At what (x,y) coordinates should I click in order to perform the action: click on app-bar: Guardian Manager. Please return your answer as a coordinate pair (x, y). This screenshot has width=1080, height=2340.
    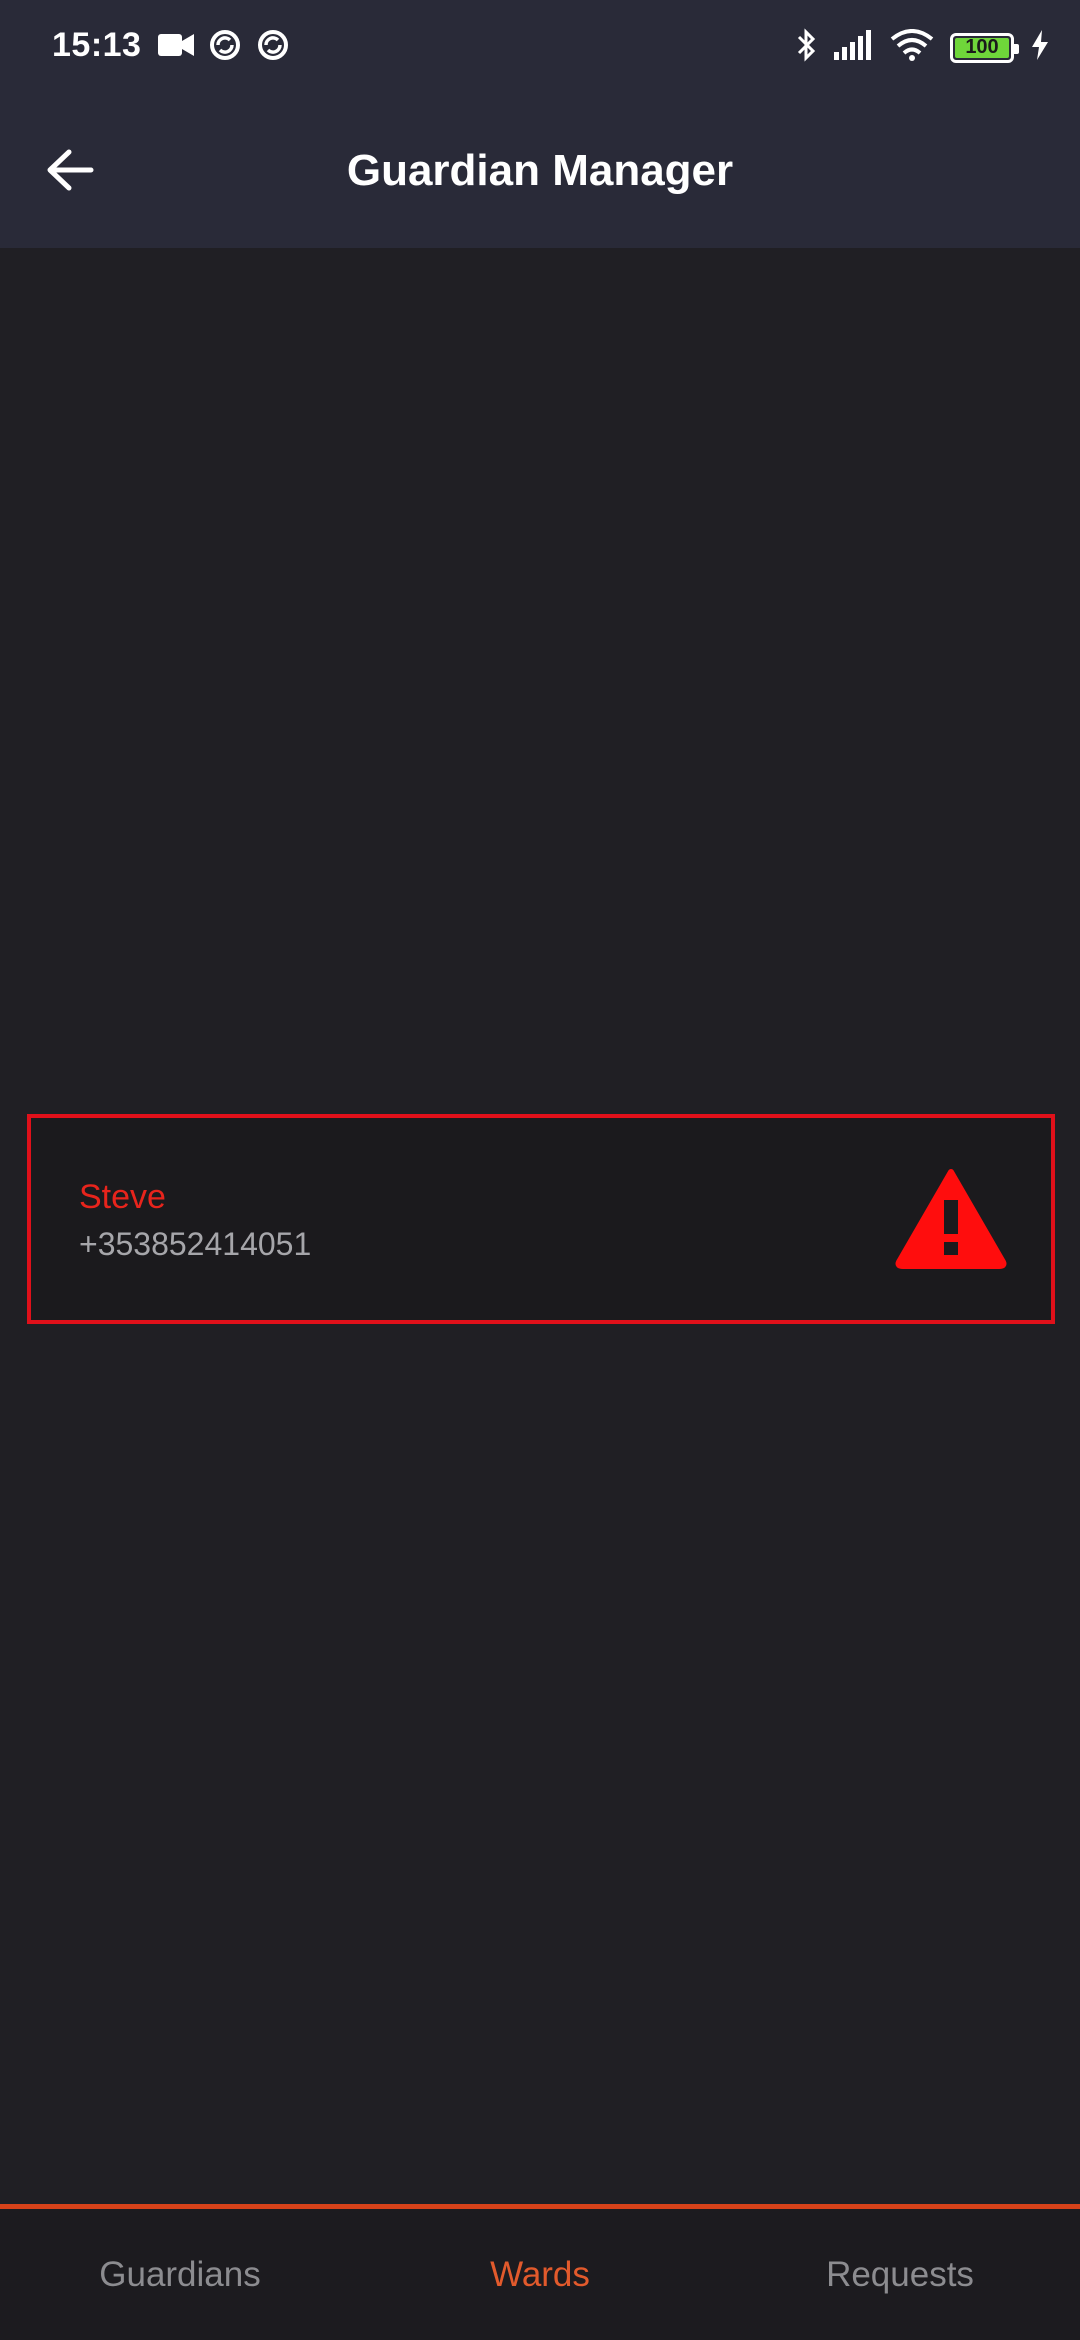
    Looking at the image, I should click on (540, 172).